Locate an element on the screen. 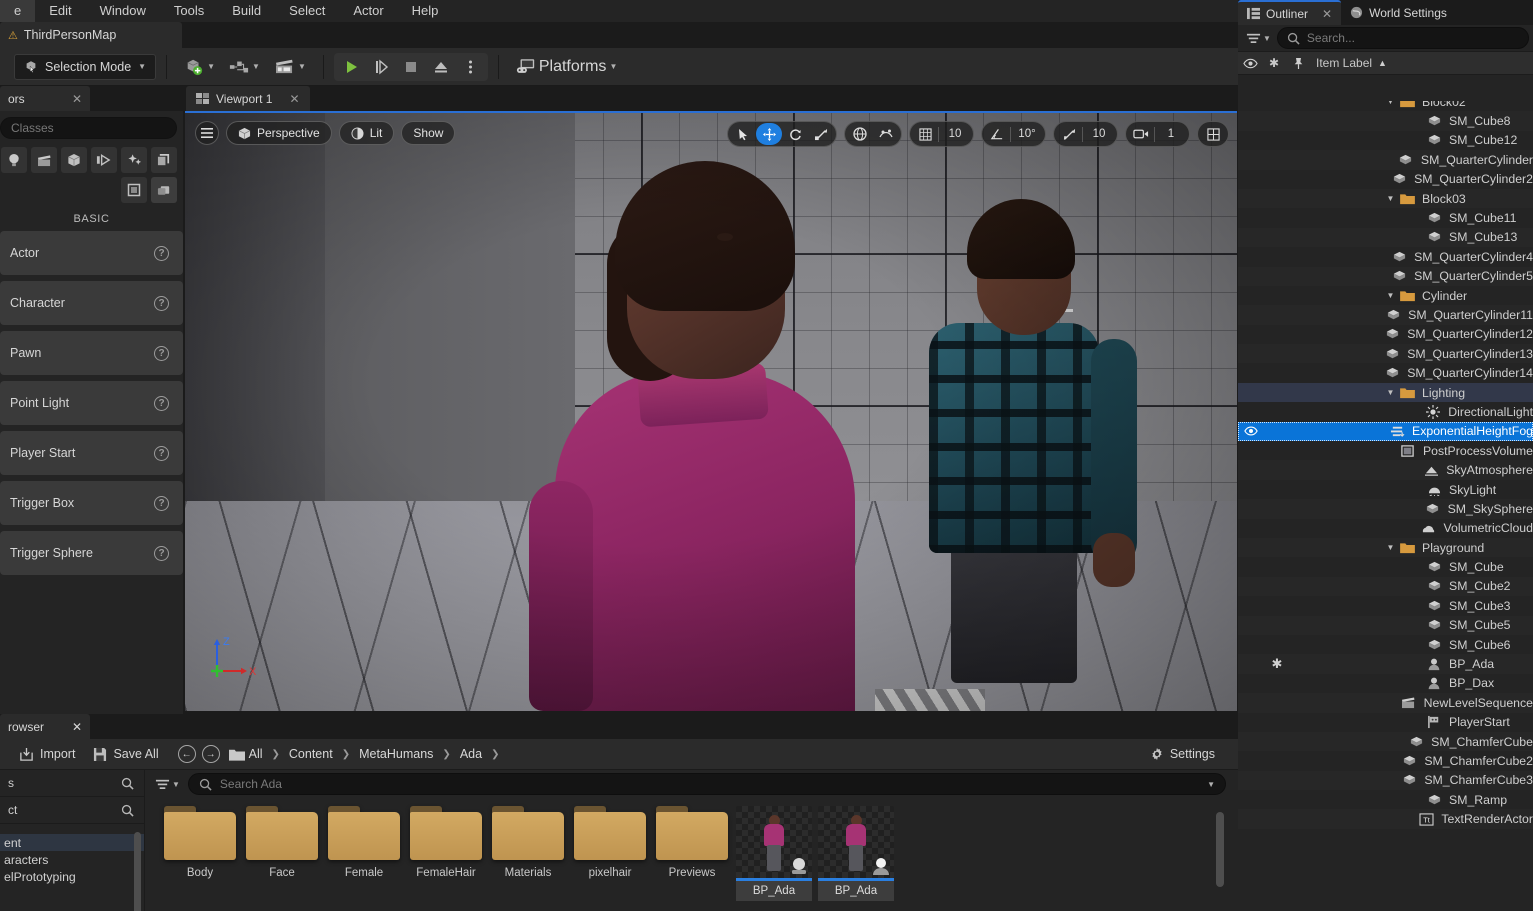 This screenshot has width=1533, height=911. folder-tile-female: Female is located at coordinates (364, 853).